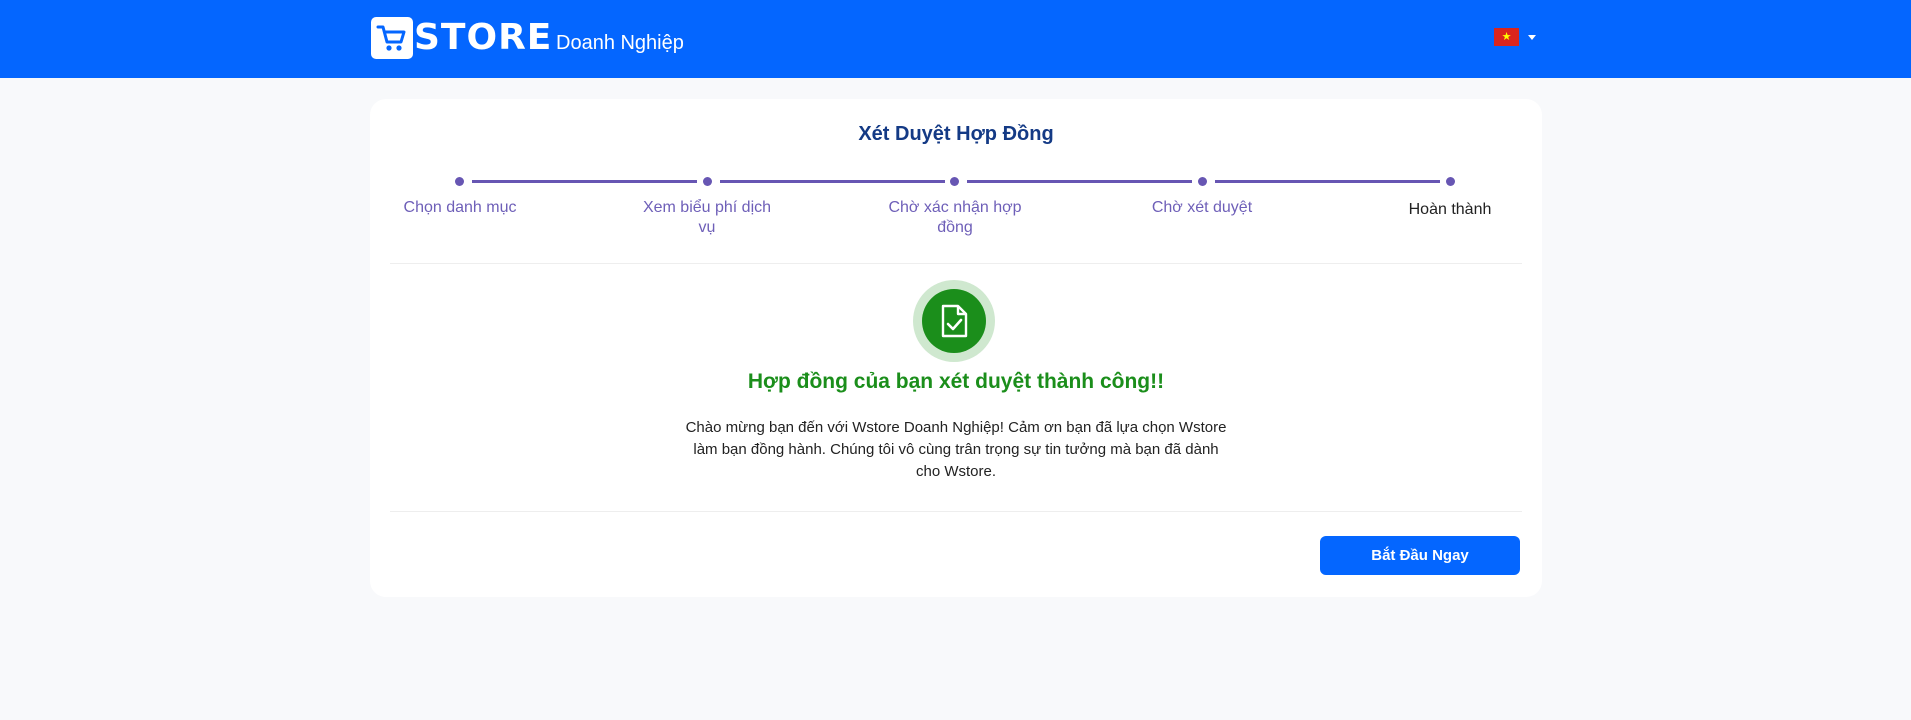 This screenshot has width=1911, height=720. What do you see at coordinates (1450, 209) in the screenshot?
I see `step-label-complete: Hoàn thành` at bounding box center [1450, 209].